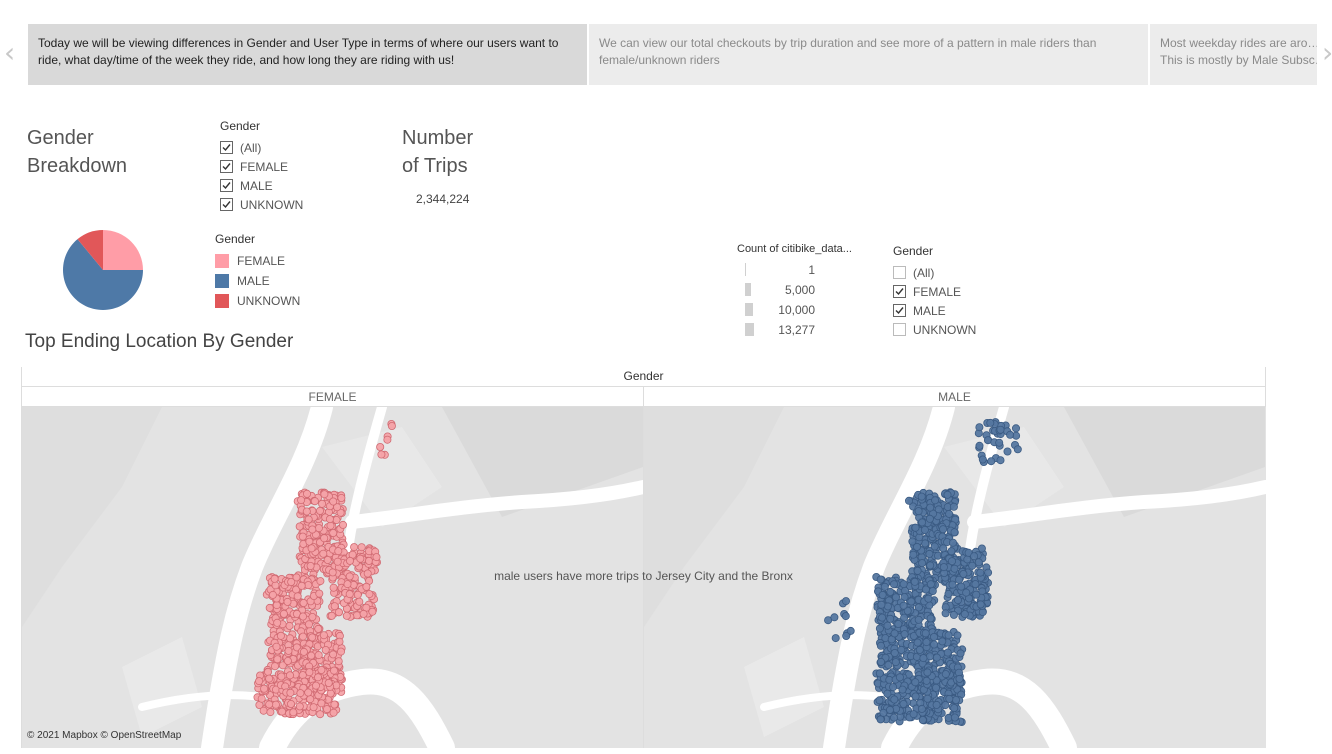  Describe the element at coordinates (913, 272) in the screenshot. I see `map-gender-filter-option: (All)` at that location.